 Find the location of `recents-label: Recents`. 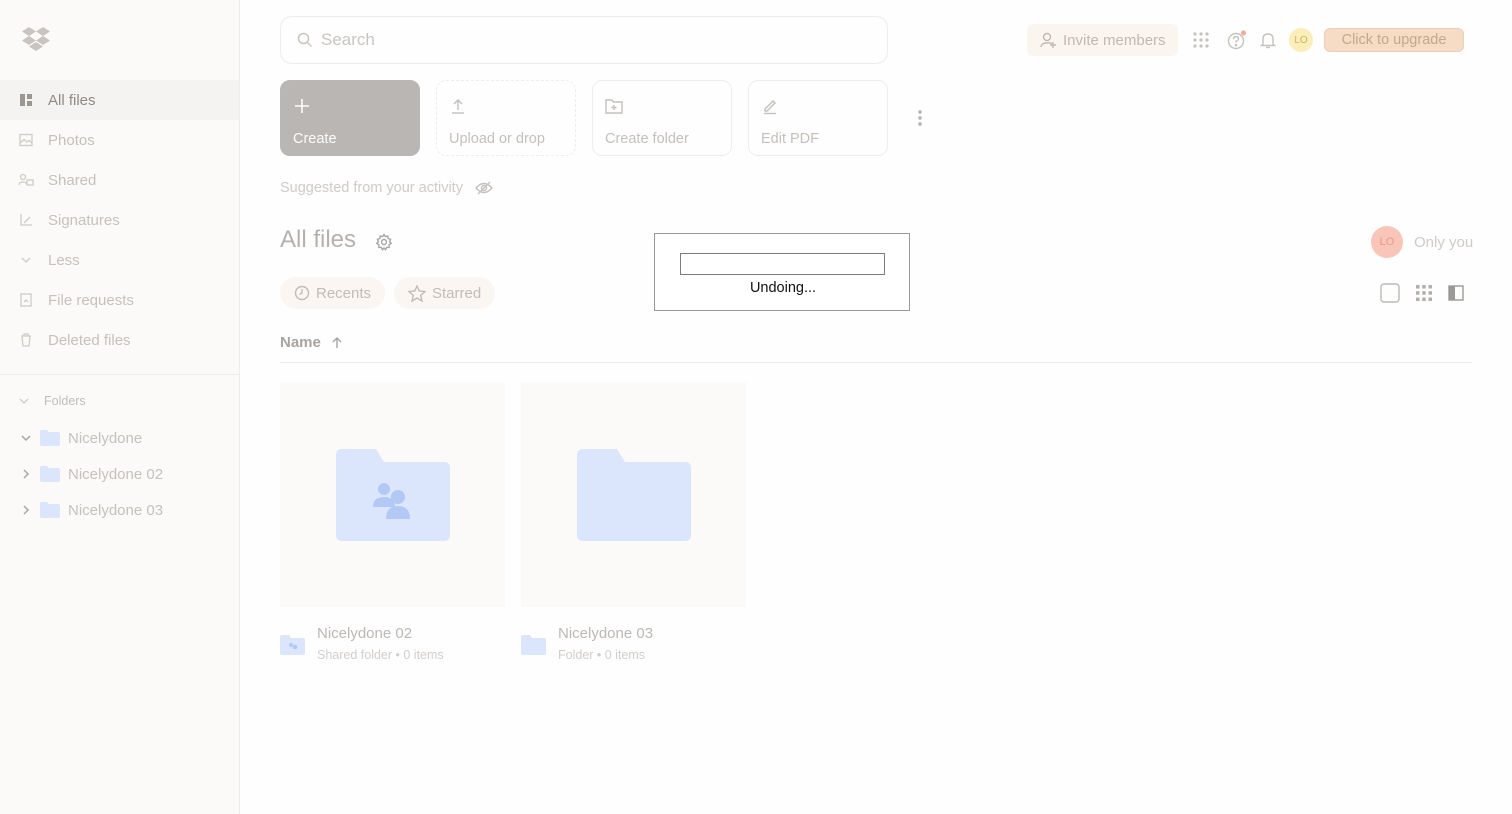

recents-label: Recents is located at coordinates (344, 293).